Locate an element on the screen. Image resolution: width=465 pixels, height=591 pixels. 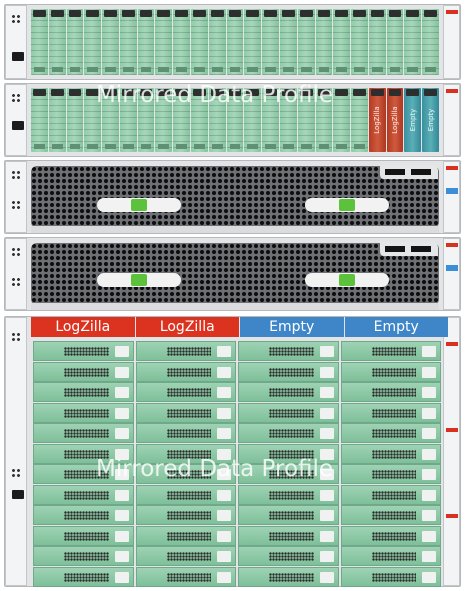
controller-2-left-ear is located at coordinates (16, 274).